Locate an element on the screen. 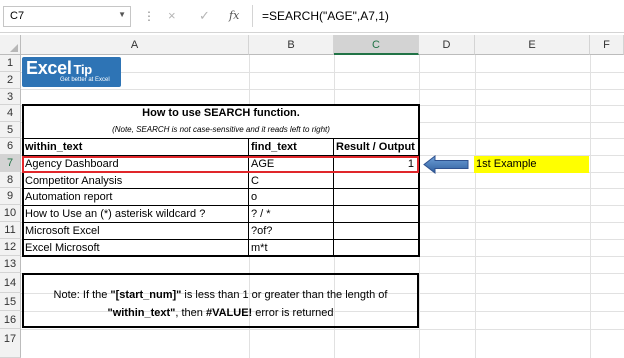 The width and height of the screenshot is (624, 358). row-header-16: 16 is located at coordinates (10, 320).